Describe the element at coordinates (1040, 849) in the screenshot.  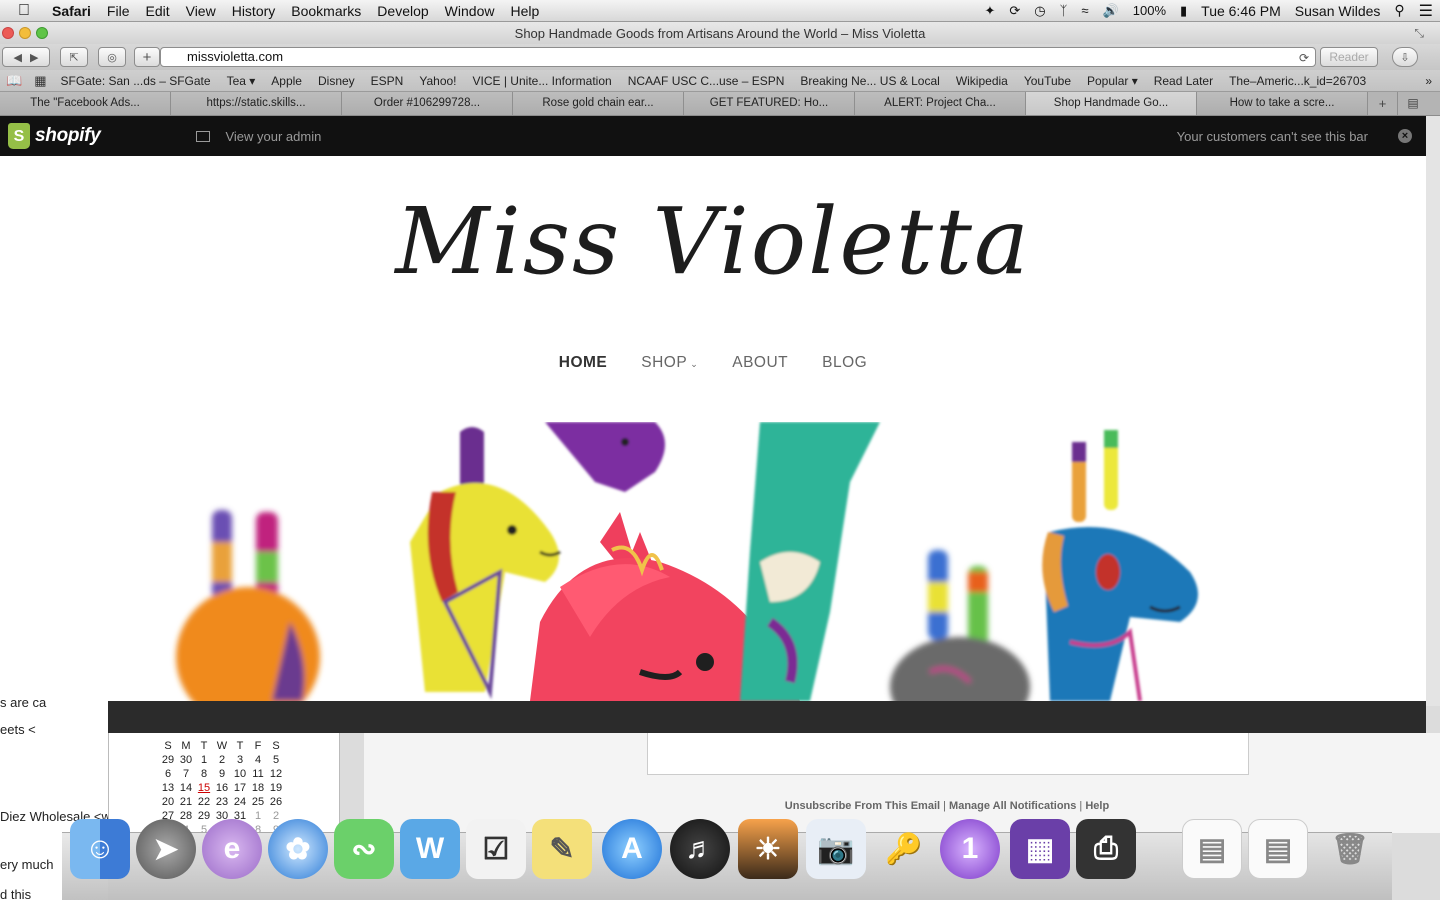
I see `my-day-icon: ▦` at that location.